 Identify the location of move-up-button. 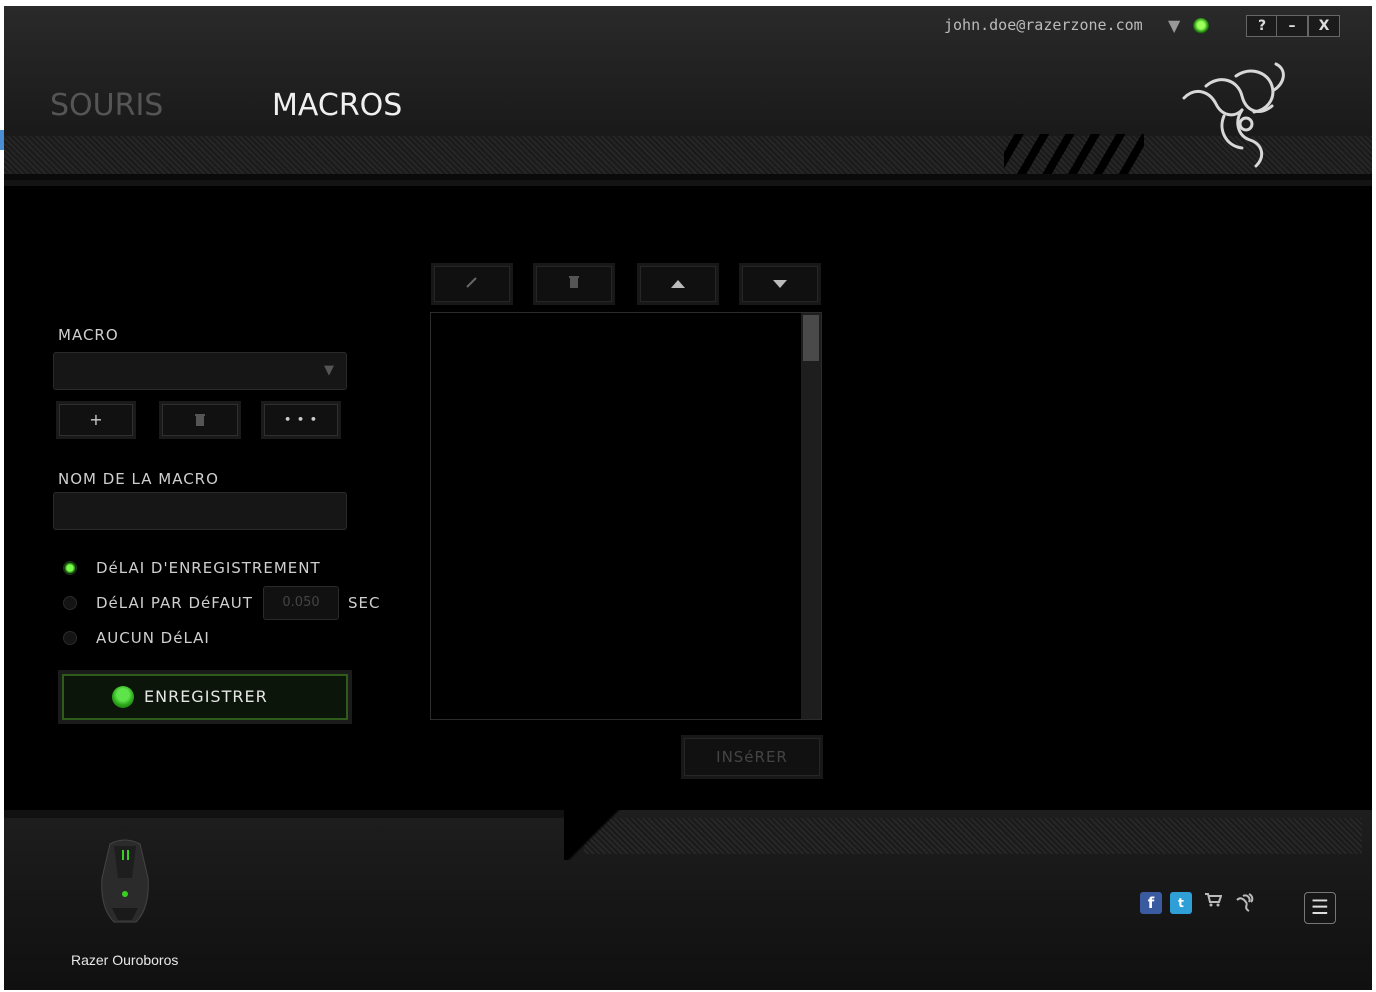
(678, 284).